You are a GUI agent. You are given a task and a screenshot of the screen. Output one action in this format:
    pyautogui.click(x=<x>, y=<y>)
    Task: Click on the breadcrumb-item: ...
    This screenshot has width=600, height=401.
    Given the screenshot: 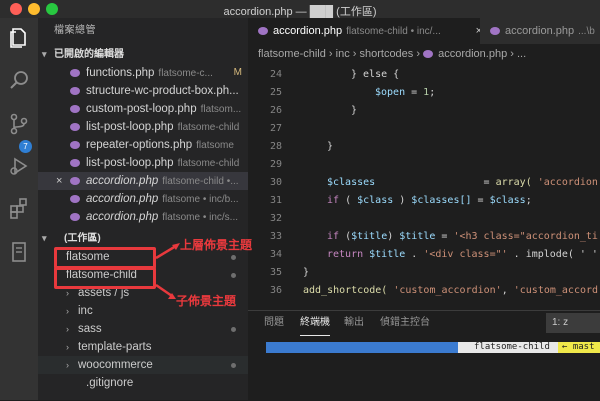 What is the action you would take?
    pyautogui.click(x=521, y=54)
    